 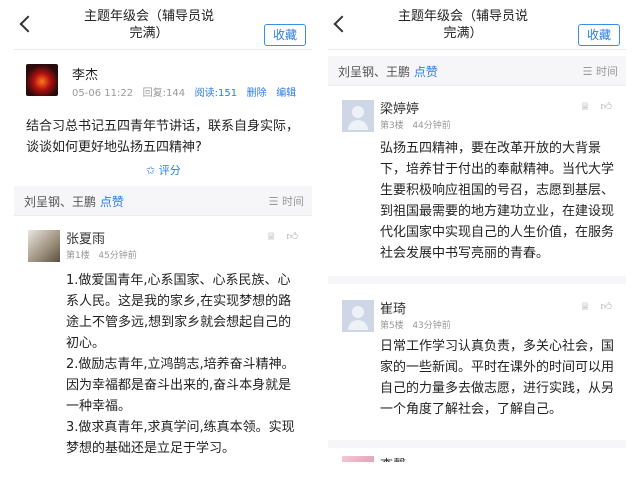 I want to click on comment-meta: 第1楼 45分钟前, so click(x=101, y=254).